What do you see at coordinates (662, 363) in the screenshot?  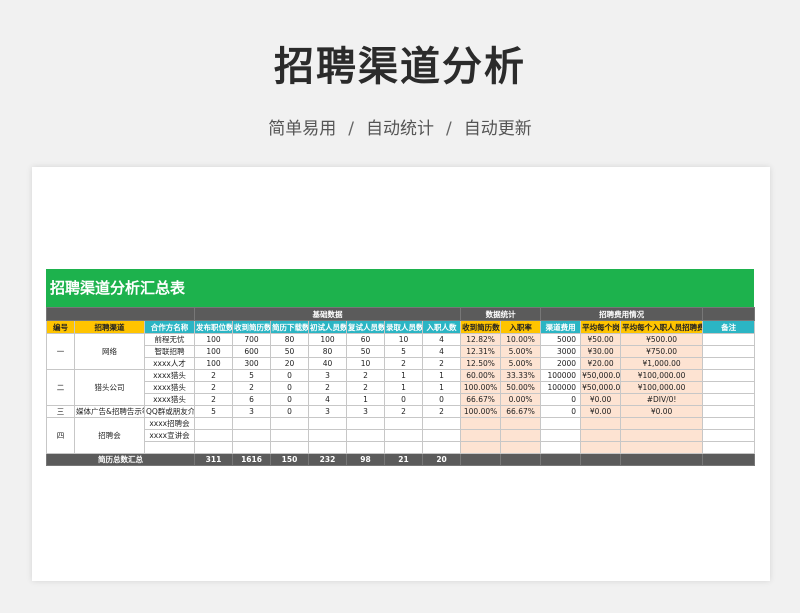 I see `cell-avg-per-join: ¥1,000.00` at bounding box center [662, 363].